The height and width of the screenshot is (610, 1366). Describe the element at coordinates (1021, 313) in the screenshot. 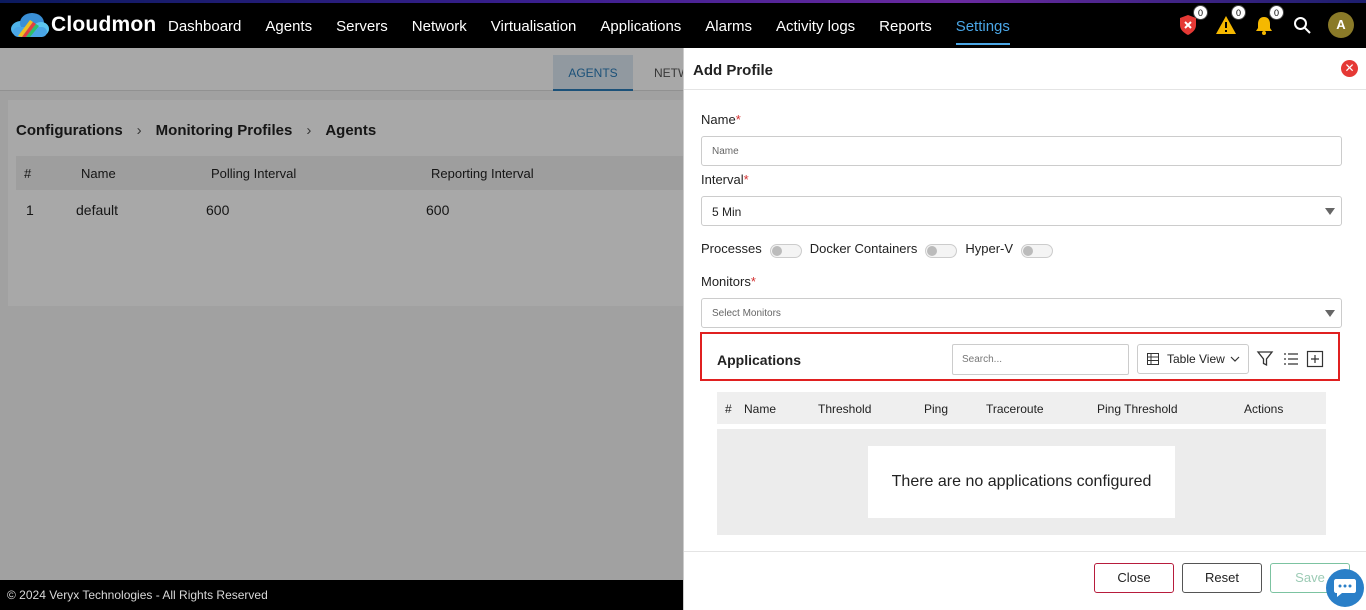

I see `monitors-select: Select Monitors` at that location.